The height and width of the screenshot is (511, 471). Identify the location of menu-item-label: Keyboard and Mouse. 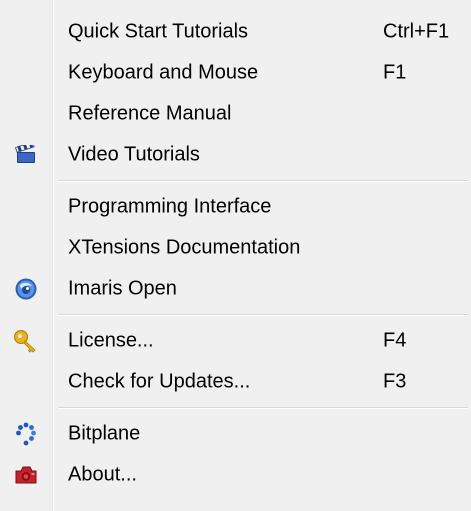
(163, 72).